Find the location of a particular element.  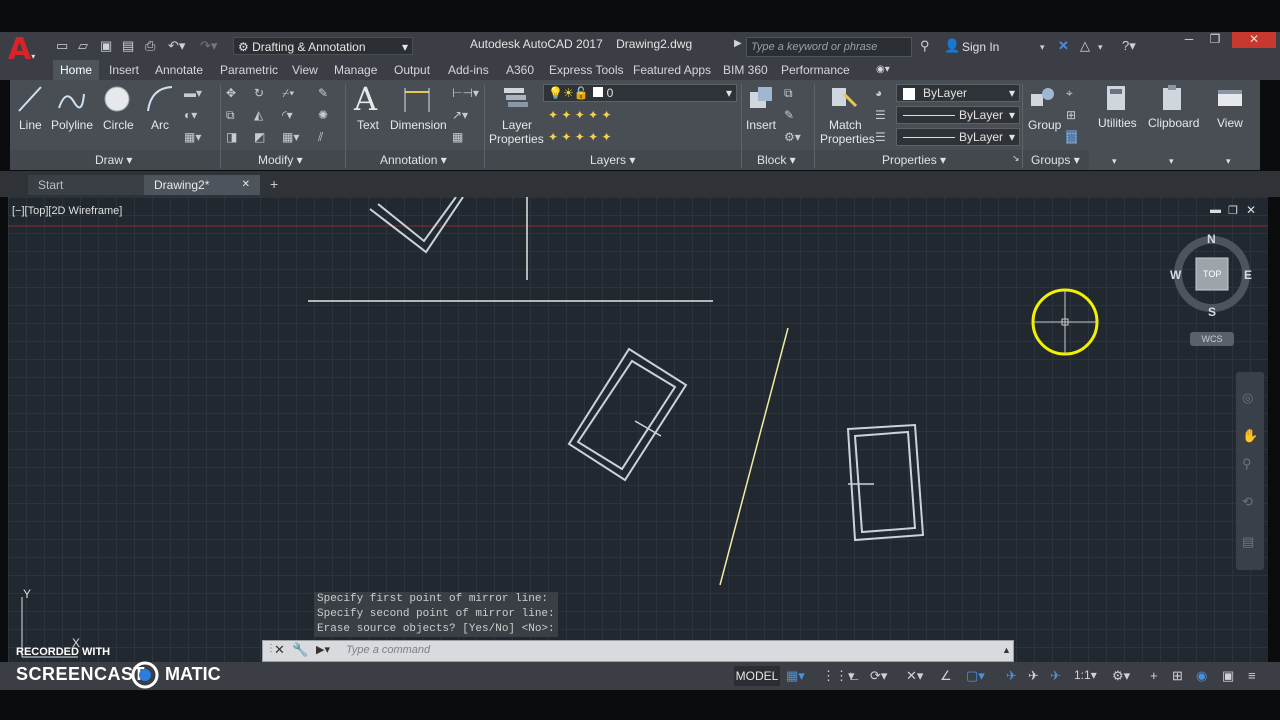

tab-featured-apps: Featured Apps is located at coordinates (672, 70).